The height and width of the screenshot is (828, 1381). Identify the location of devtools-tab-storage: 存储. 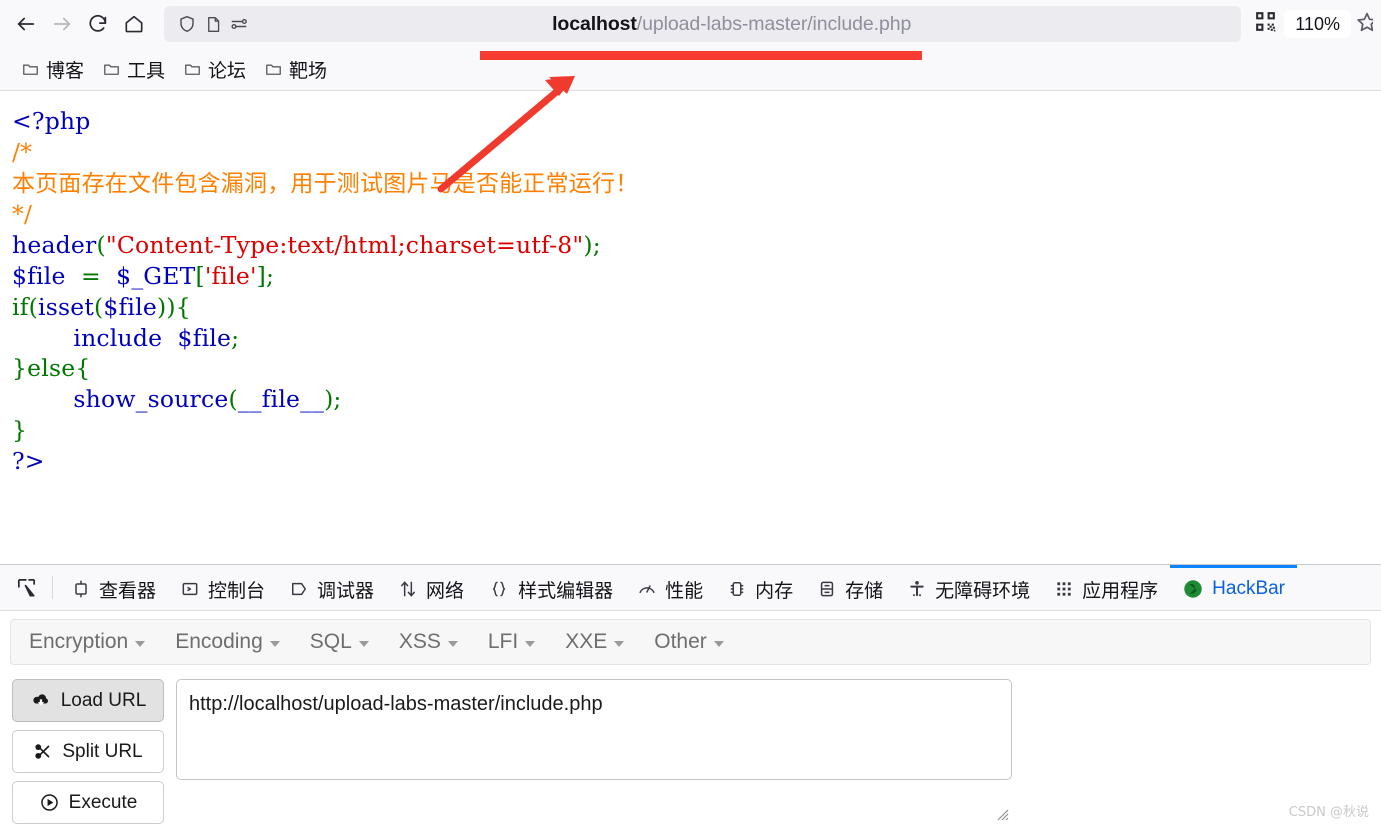
(850, 587).